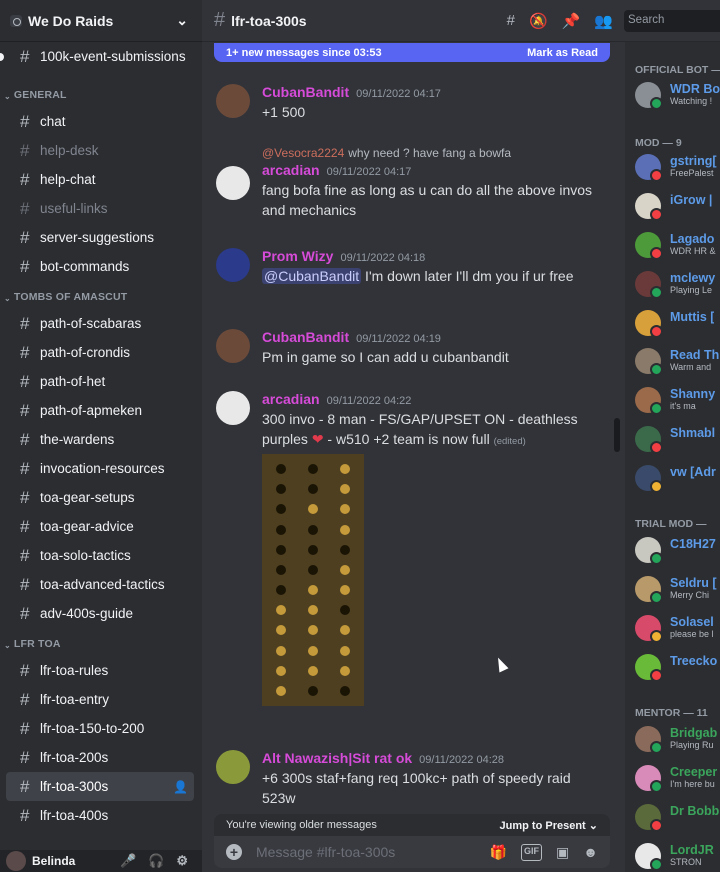 The height and width of the screenshot is (872, 720). Describe the element at coordinates (677, 481) in the screenshot. I see `member-item: vw [Adr` at that location.